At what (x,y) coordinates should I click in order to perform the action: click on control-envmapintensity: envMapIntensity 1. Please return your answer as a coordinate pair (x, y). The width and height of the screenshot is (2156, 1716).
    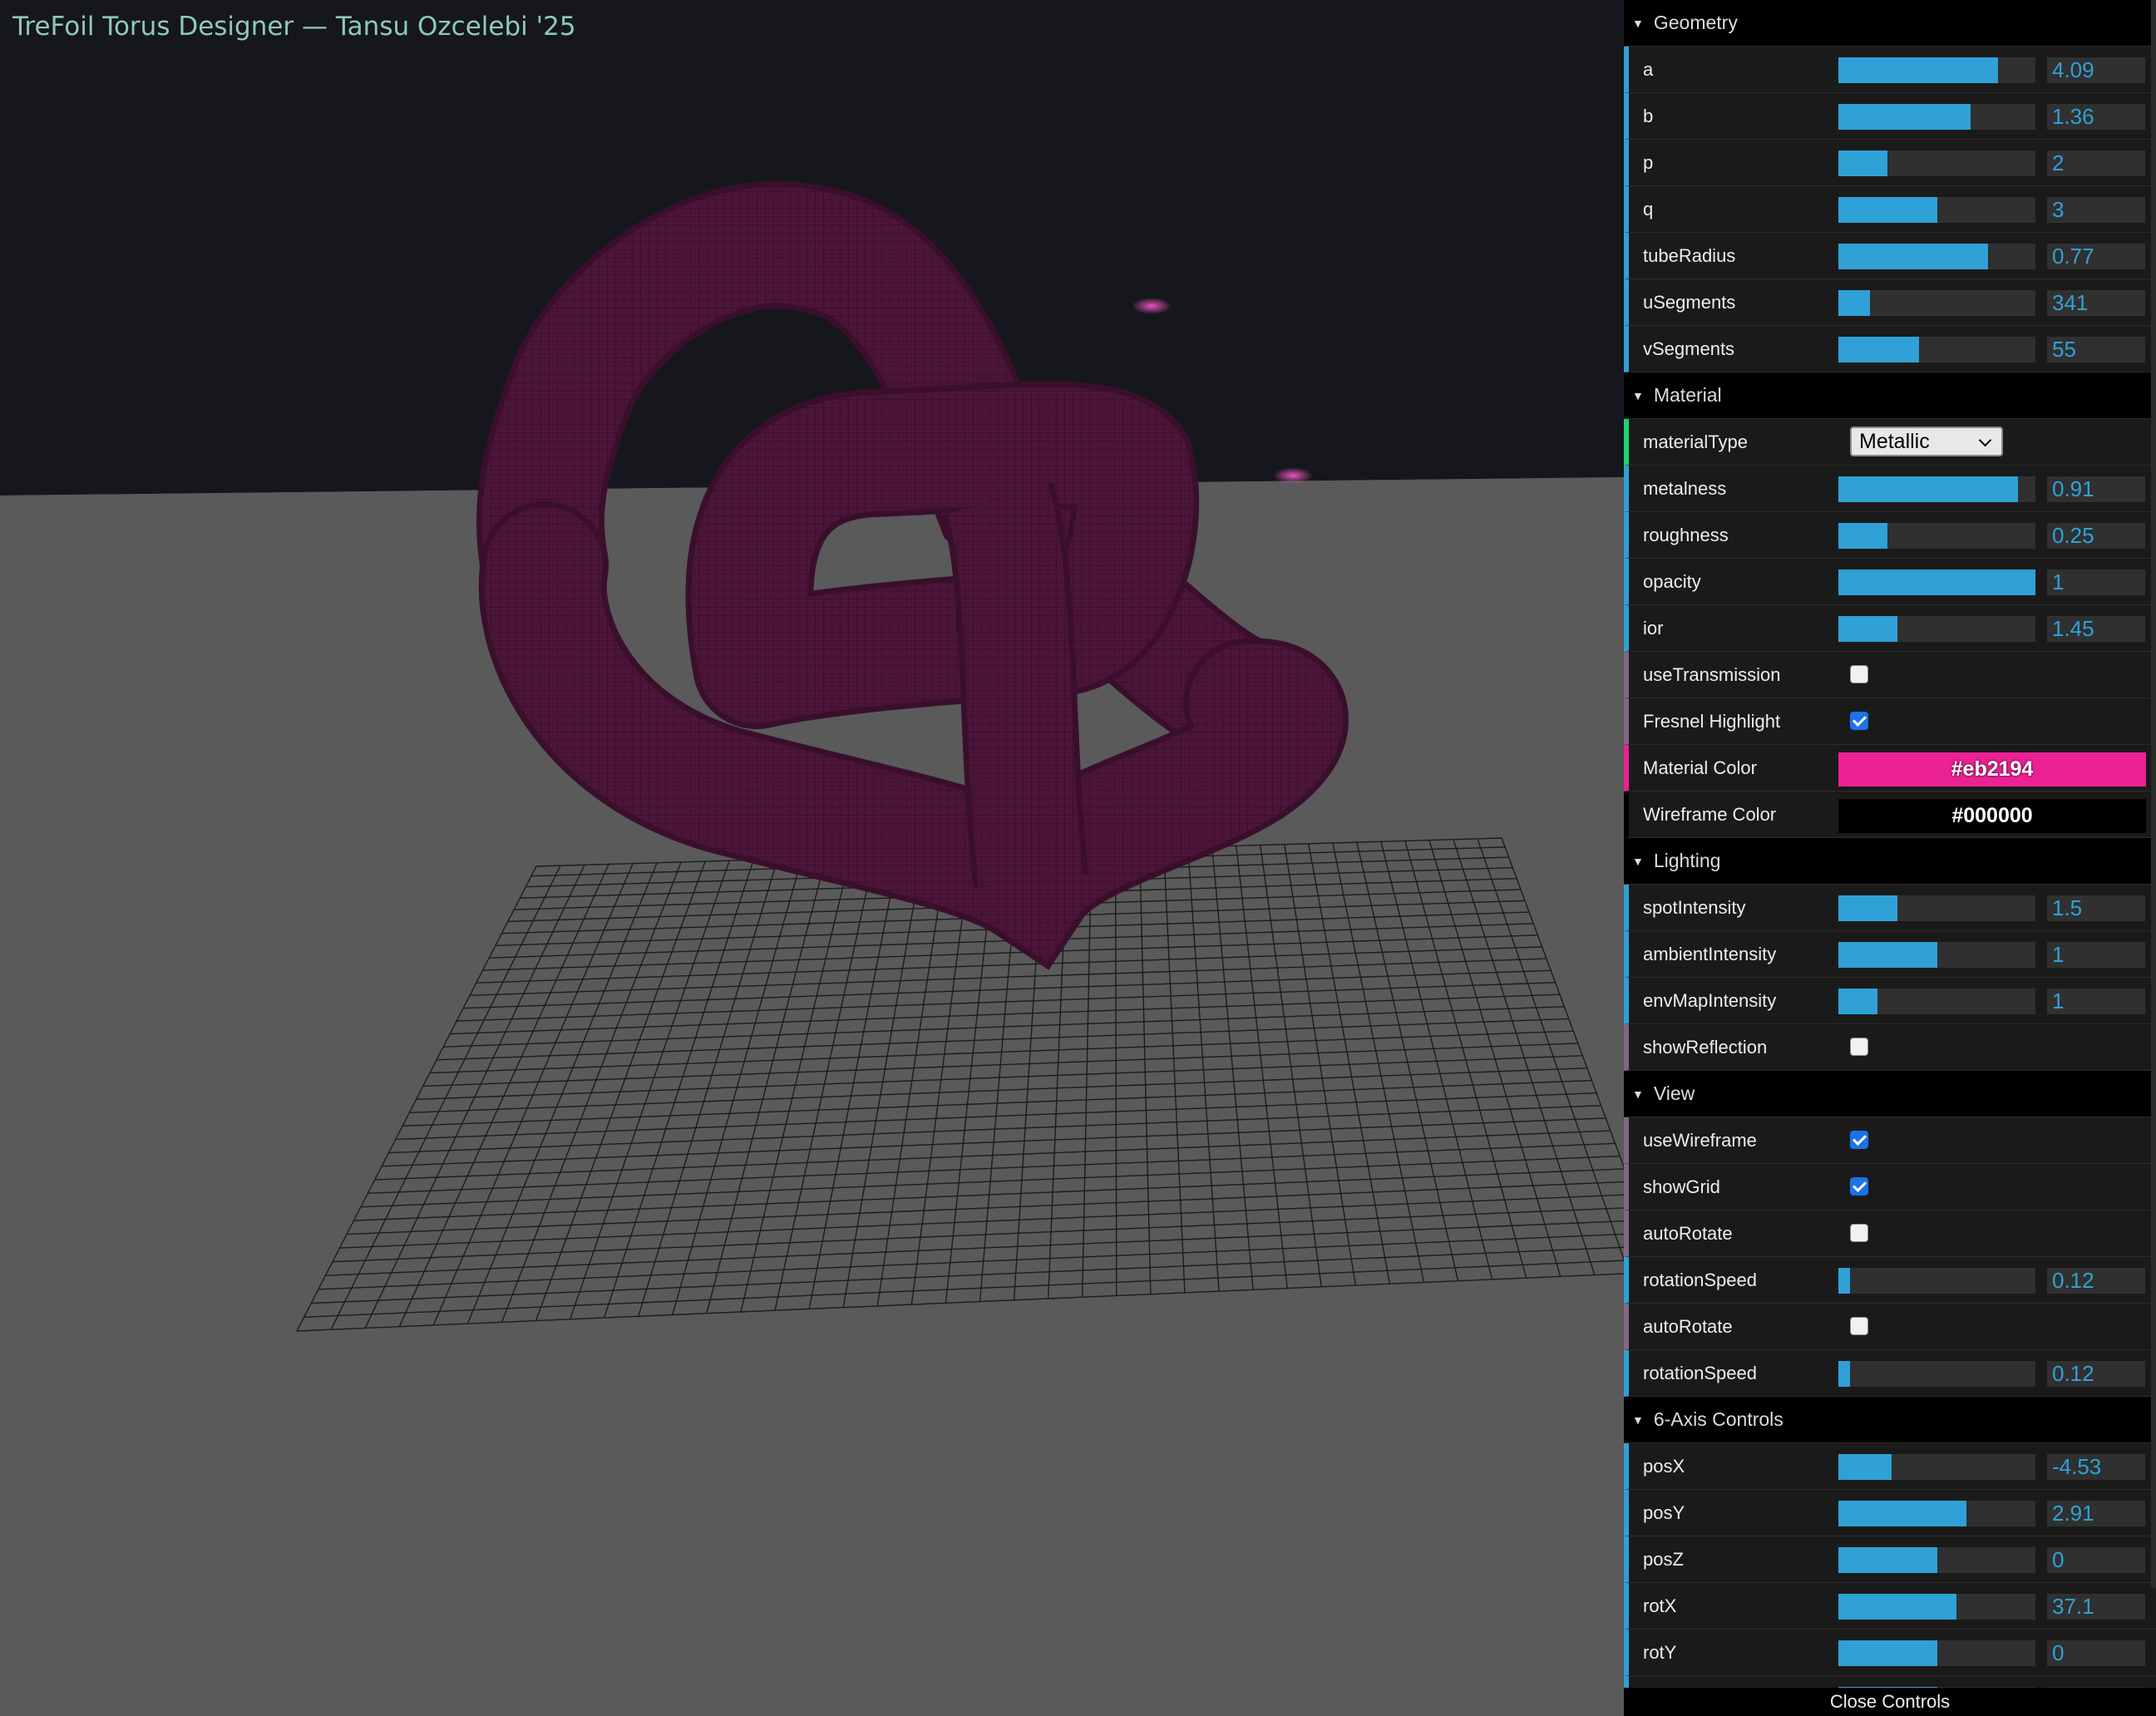
    Looking at the image, I should click on (1890, 1001).